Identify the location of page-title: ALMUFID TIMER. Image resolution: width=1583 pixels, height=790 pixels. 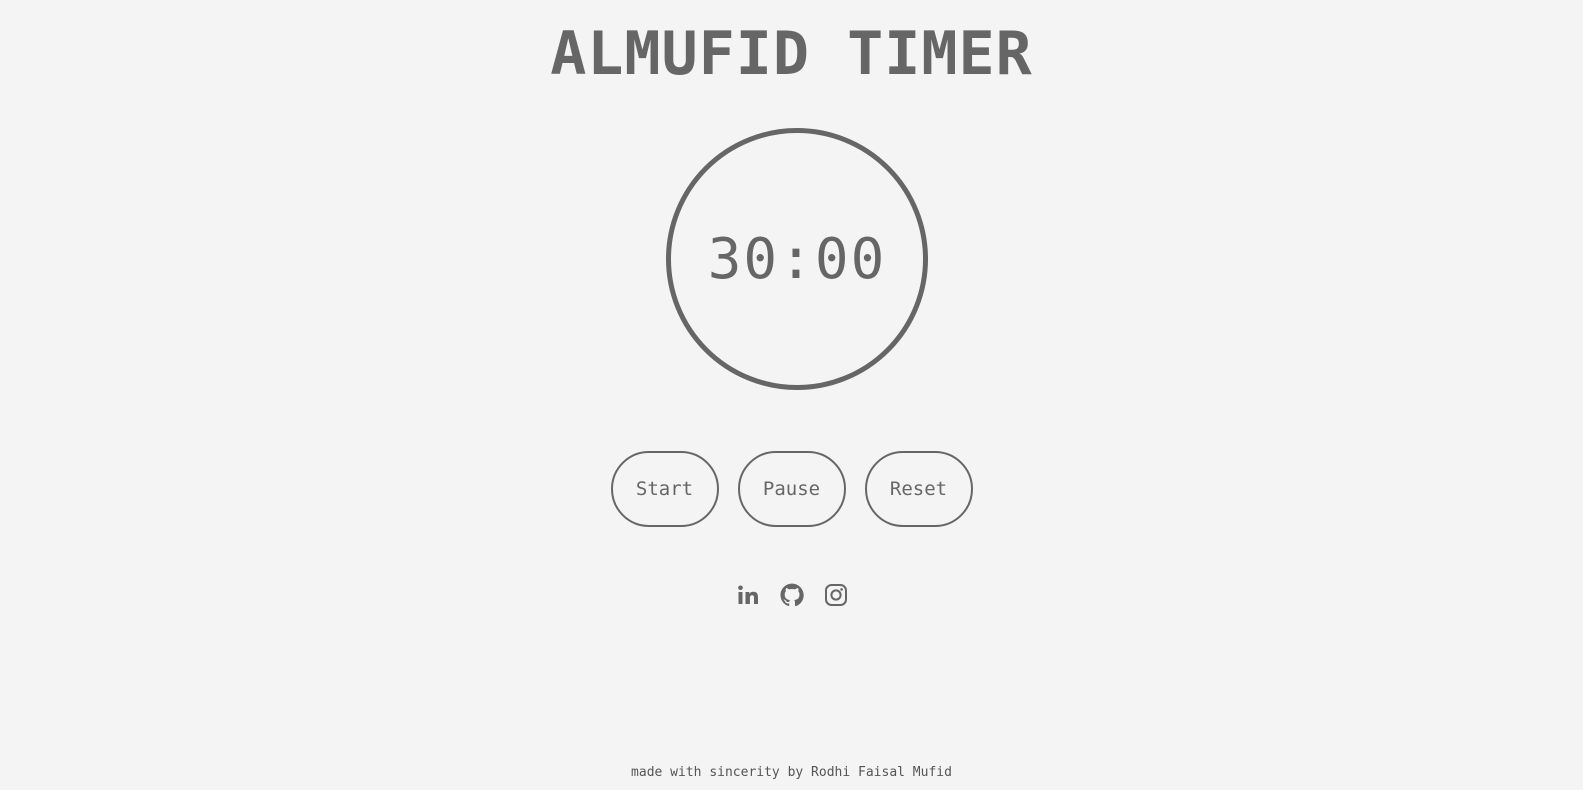
(791, 54).